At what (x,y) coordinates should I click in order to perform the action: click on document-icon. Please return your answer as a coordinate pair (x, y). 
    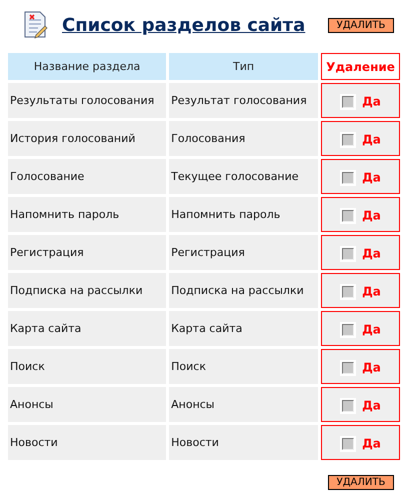
    Looking at the image, I should click on (35, 25).